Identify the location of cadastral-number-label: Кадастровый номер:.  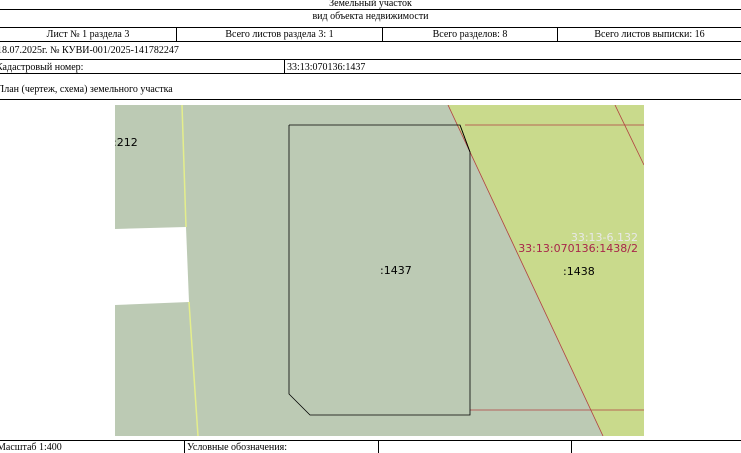
(42, 67).